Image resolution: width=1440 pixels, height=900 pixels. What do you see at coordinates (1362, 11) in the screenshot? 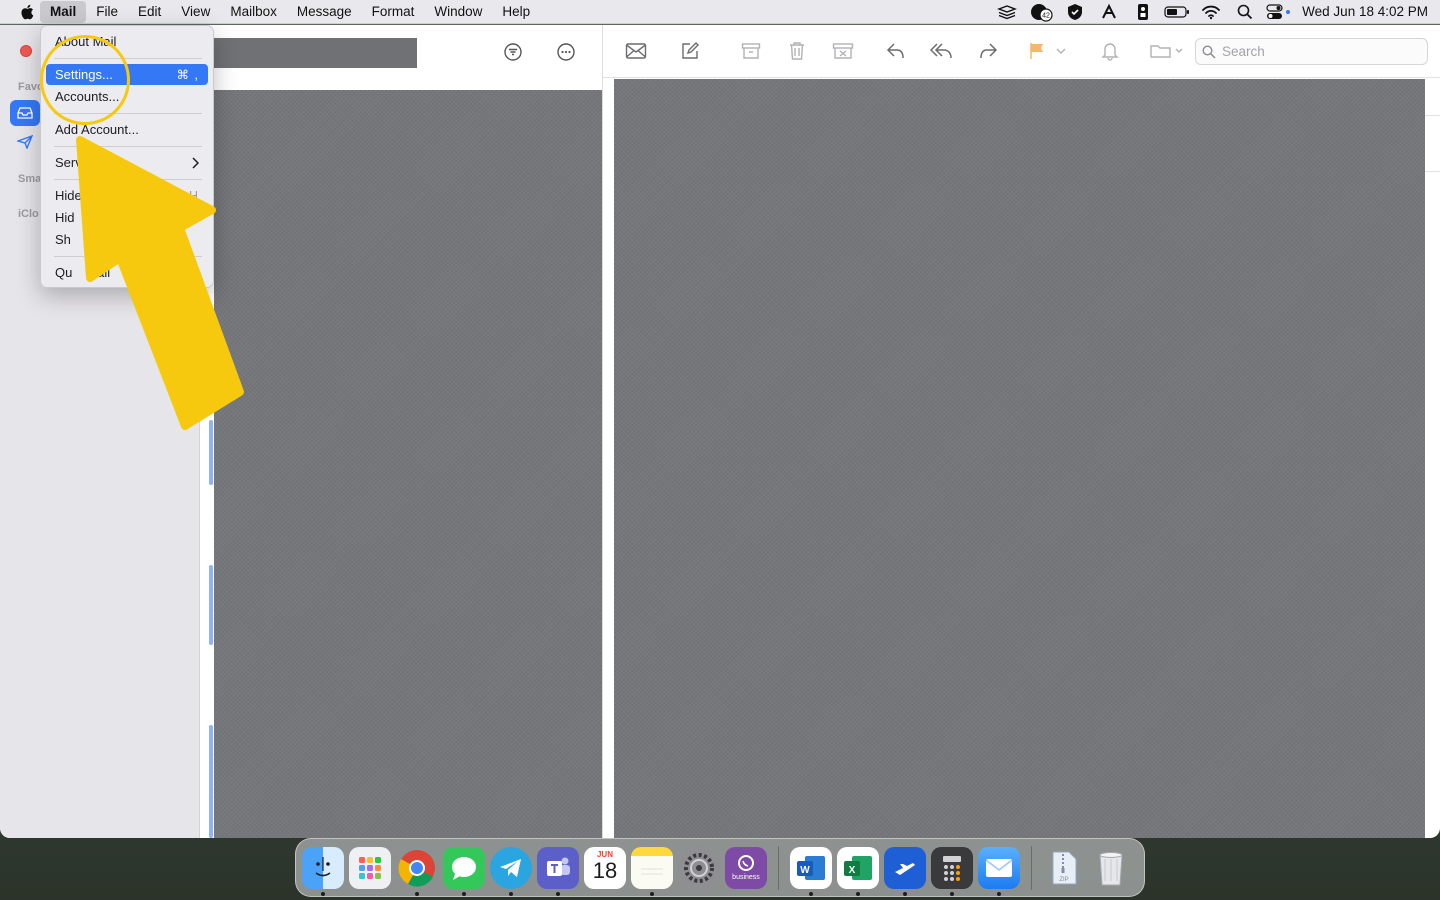
I see `menu-bar-clock: Wed Jun 18 4:02 PM` at bounding box center [1362, 11].